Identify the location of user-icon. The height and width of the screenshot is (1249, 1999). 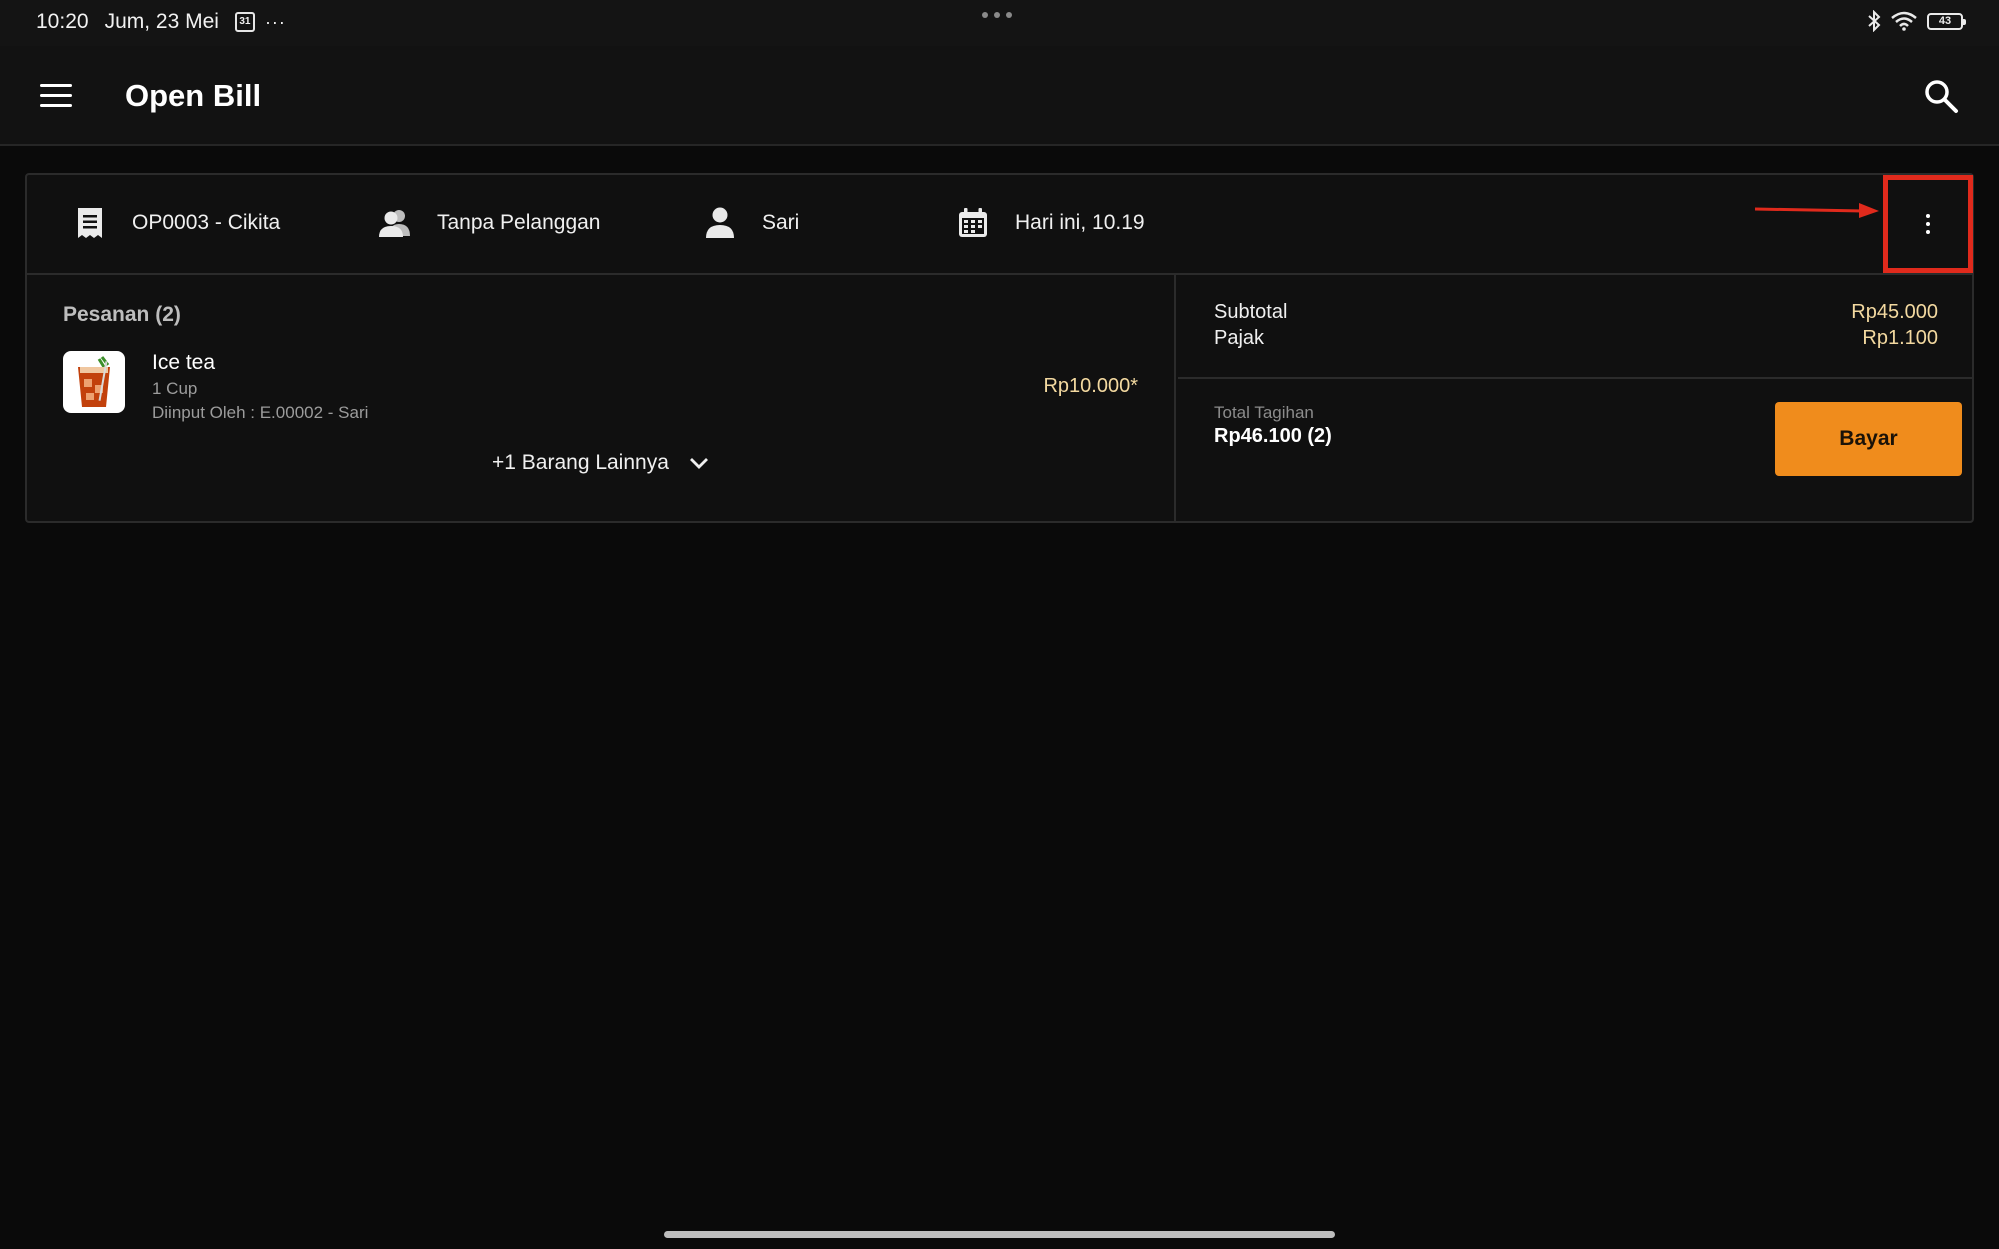
(720, 223).